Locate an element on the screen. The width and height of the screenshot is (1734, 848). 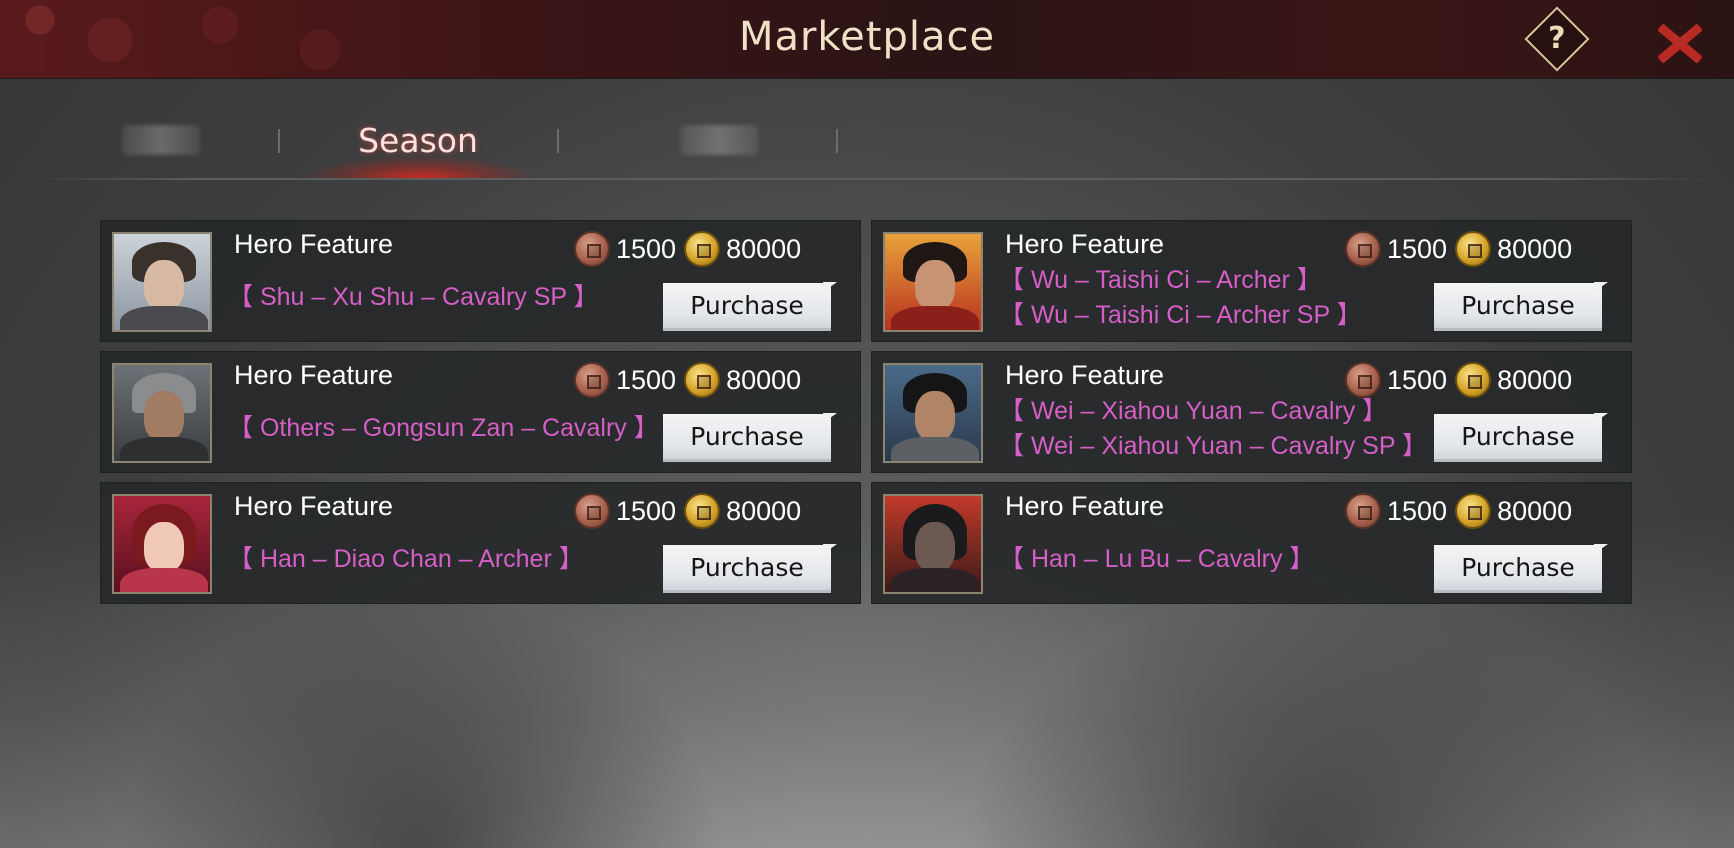
hero-name: 【 Shu – Xu Shu – Cavalry SP 】 is located at coordinates (413, 297).